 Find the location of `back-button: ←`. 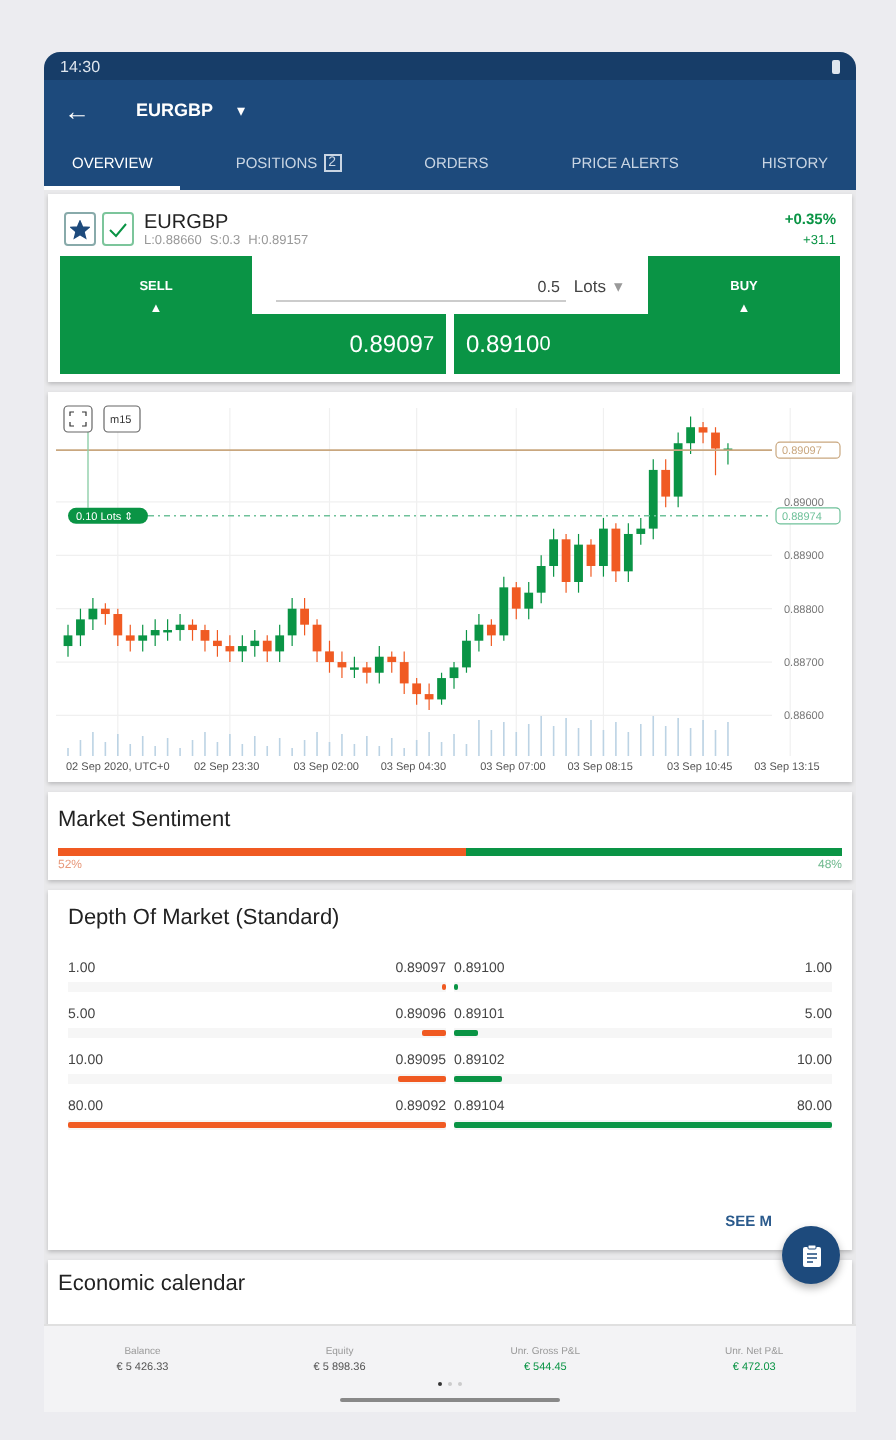

back-button: ← is located at coordinates (84, 110).